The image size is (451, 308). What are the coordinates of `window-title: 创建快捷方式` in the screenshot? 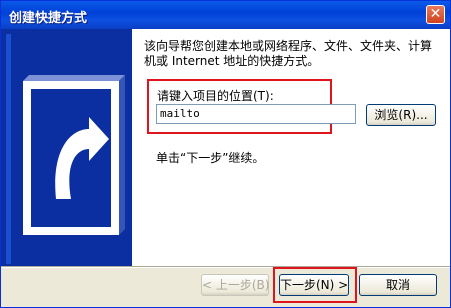 It's located at (48, 18).